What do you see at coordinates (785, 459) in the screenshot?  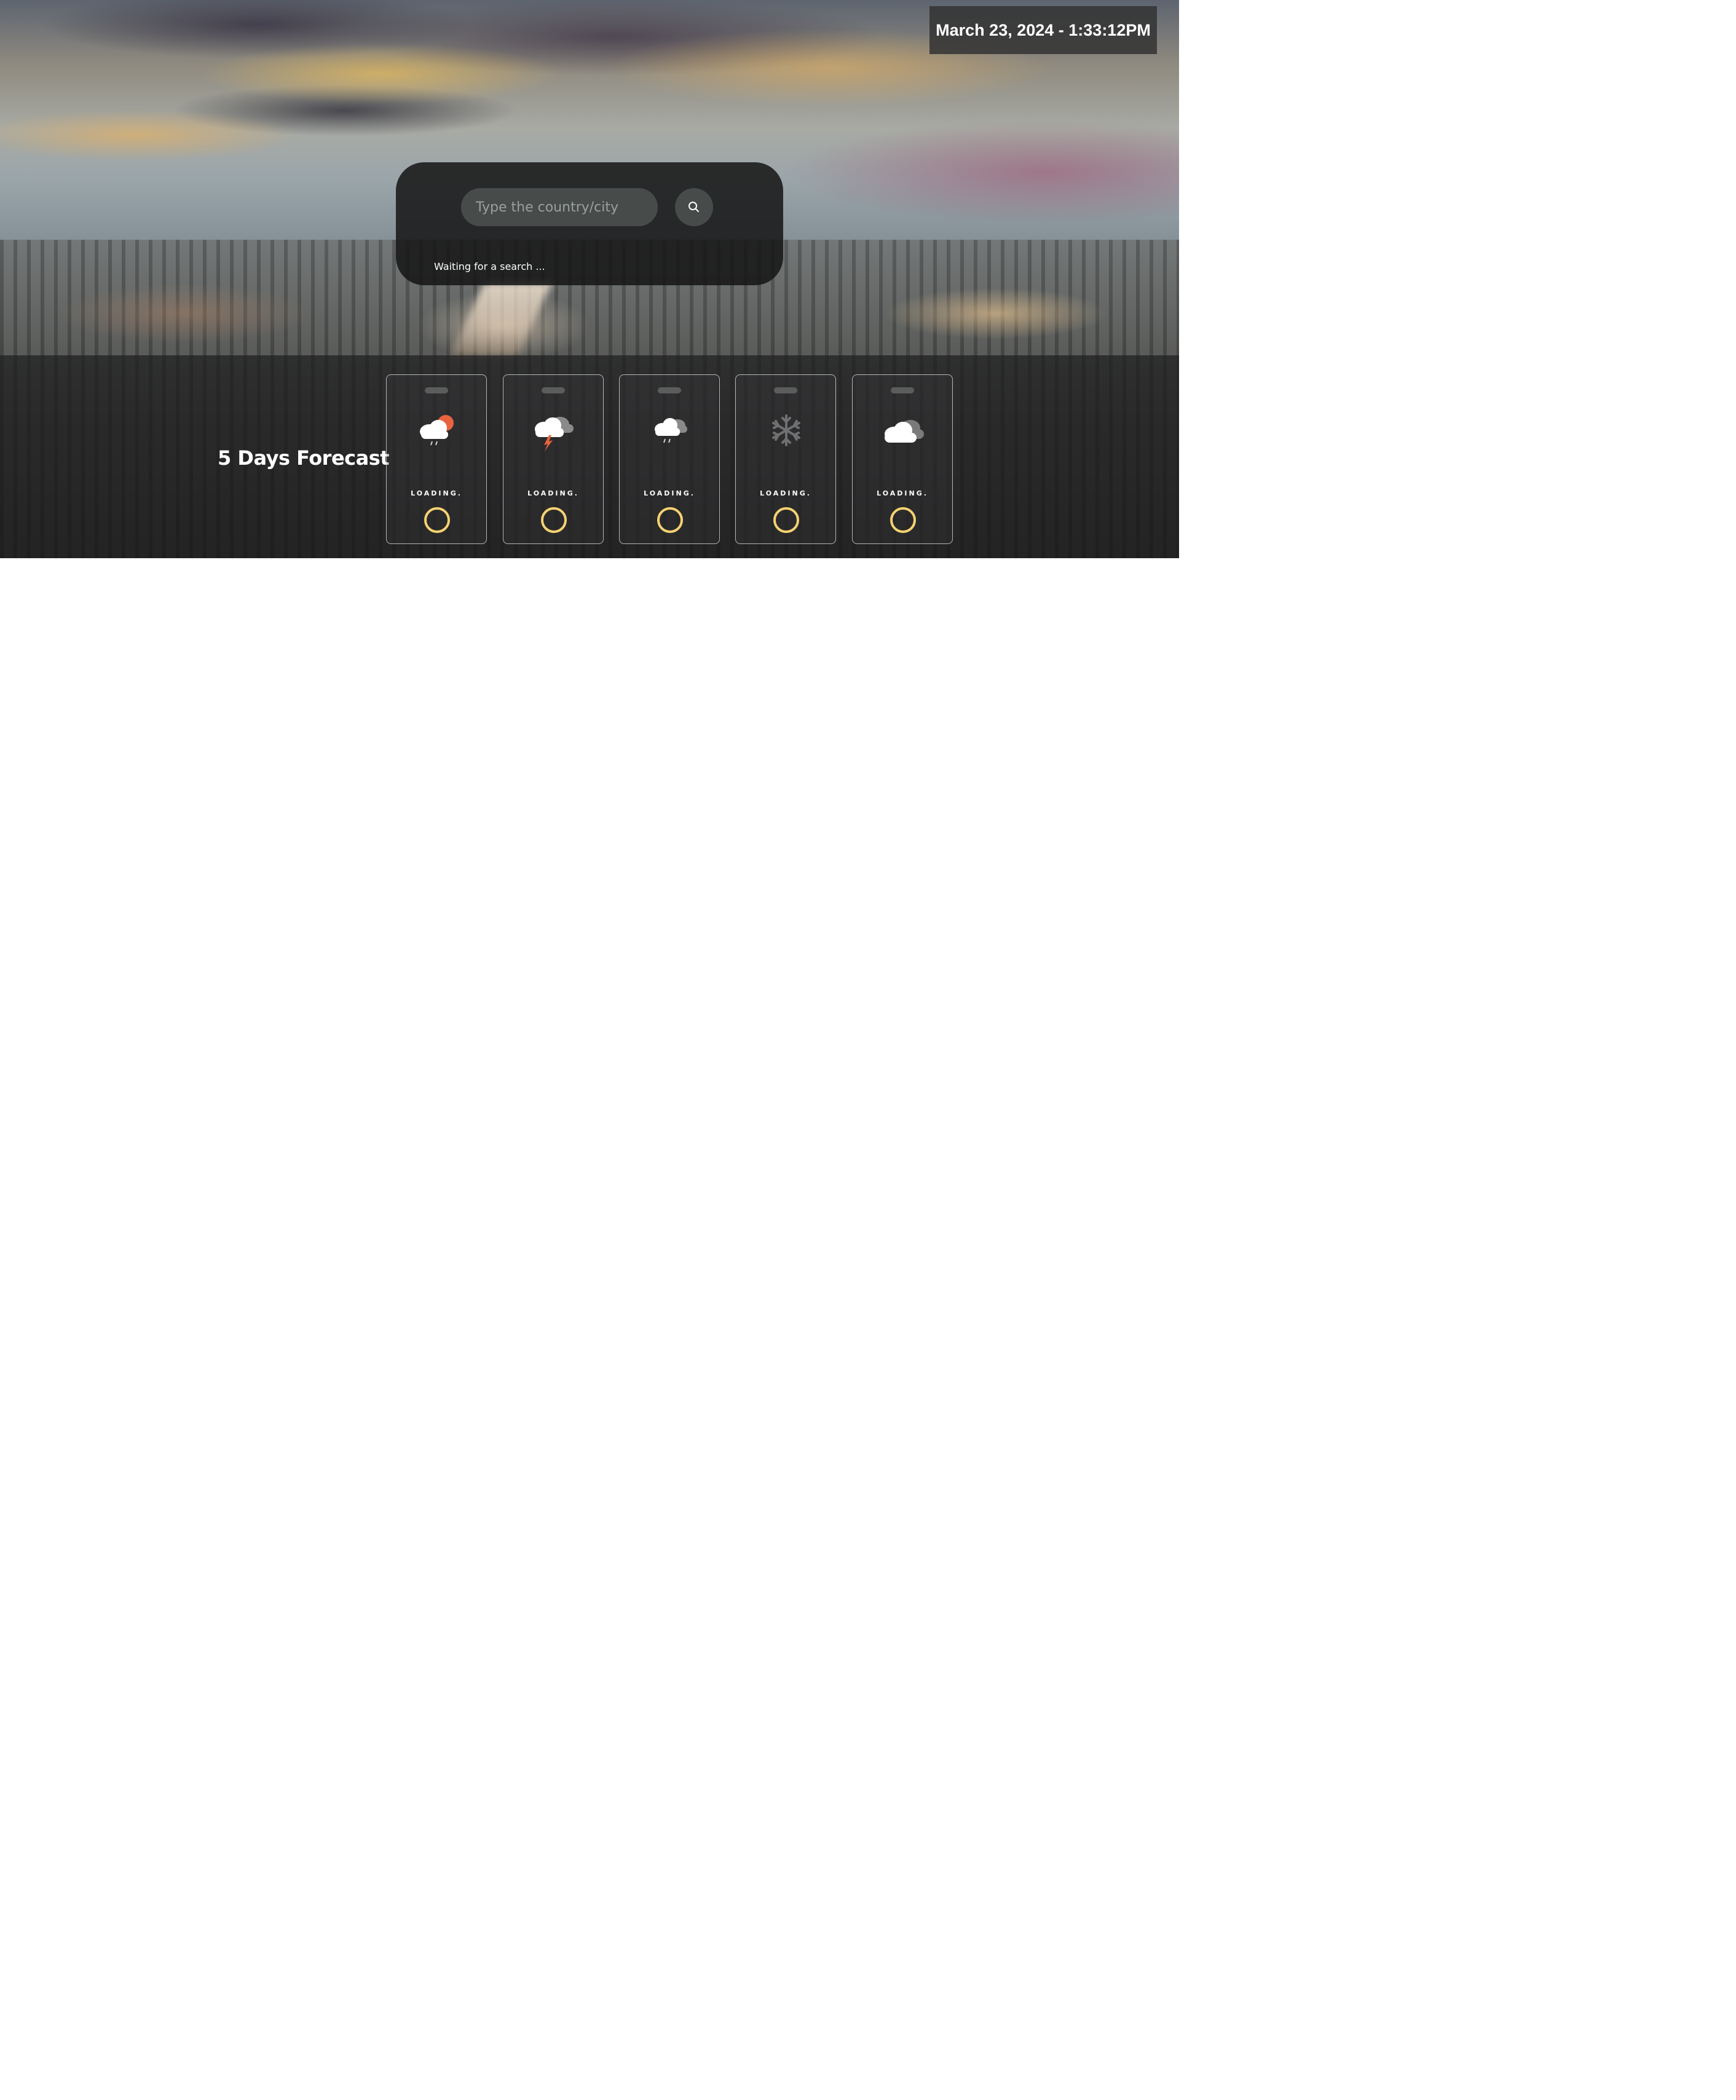 I see `forecast-card-day-4: LOADING.` at bounding box center [785, 459].